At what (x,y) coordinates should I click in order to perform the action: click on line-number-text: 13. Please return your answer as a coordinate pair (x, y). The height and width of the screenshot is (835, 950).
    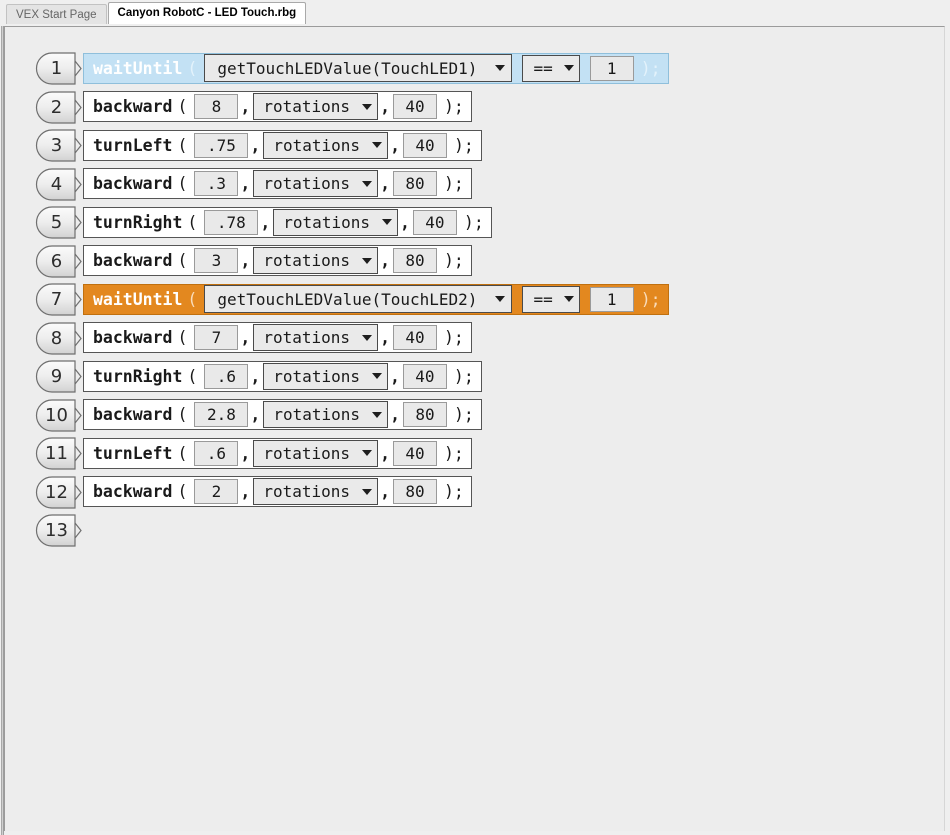
    Looking at the image, I should click on (56, 530).